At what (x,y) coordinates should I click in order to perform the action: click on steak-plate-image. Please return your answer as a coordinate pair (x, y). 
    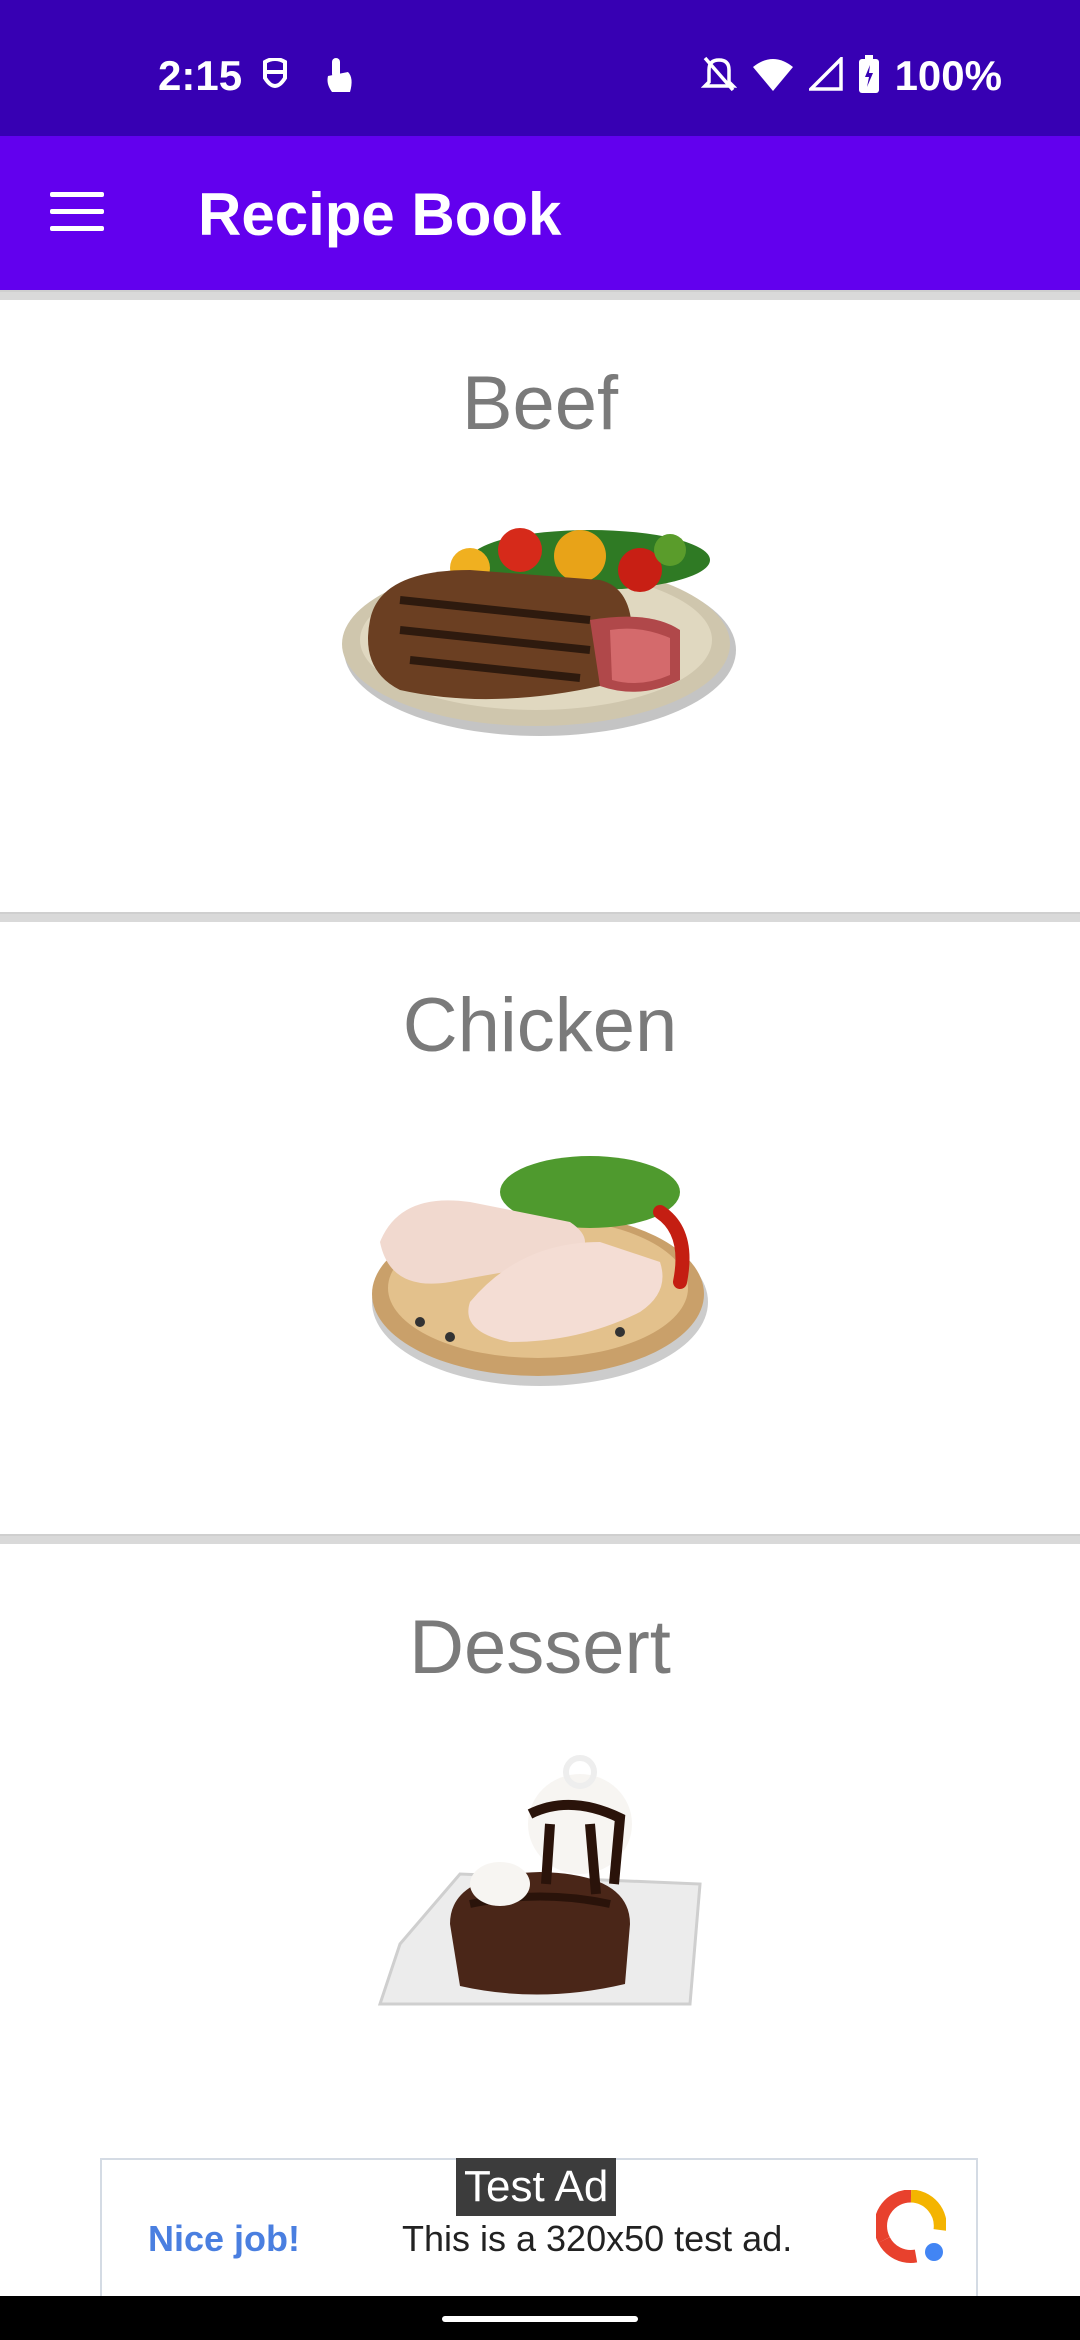
    Looking at the image, I should click on (540, 660).